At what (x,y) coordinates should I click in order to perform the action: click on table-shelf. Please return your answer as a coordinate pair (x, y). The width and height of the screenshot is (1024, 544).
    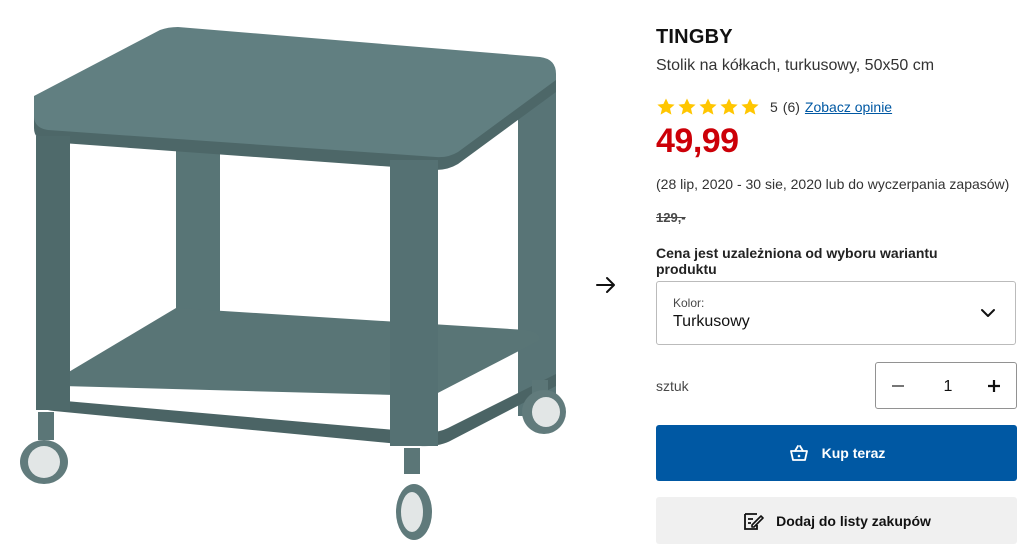
    Looking at the image, I should click on (301, 352).